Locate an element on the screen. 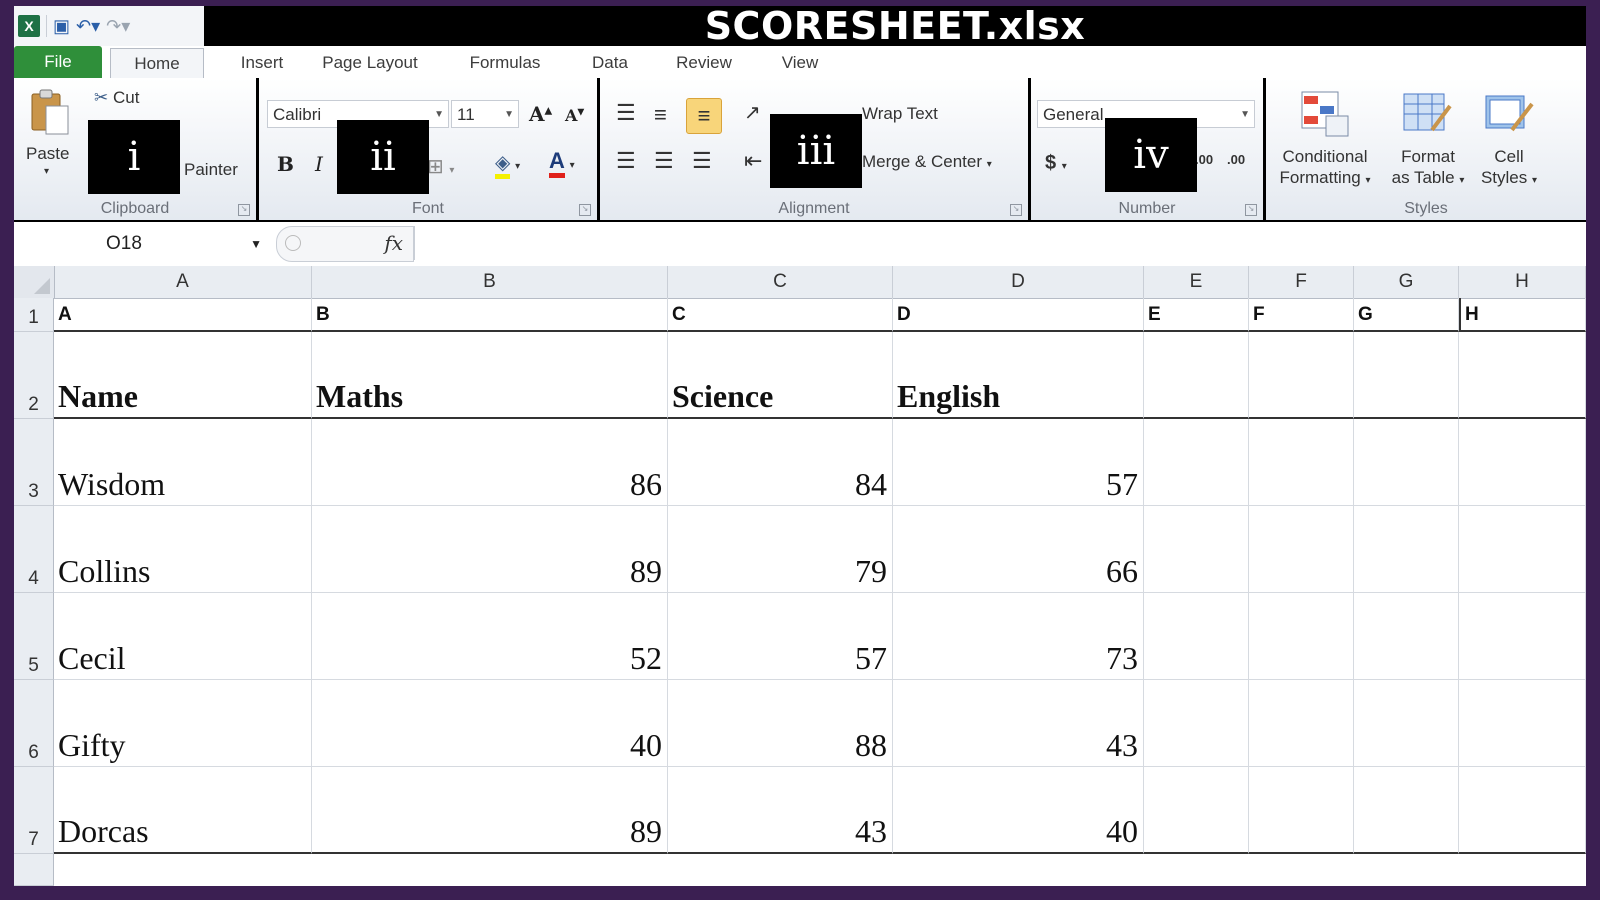  align-bottom-icon: ≡ is located at coordinates (704, 116).